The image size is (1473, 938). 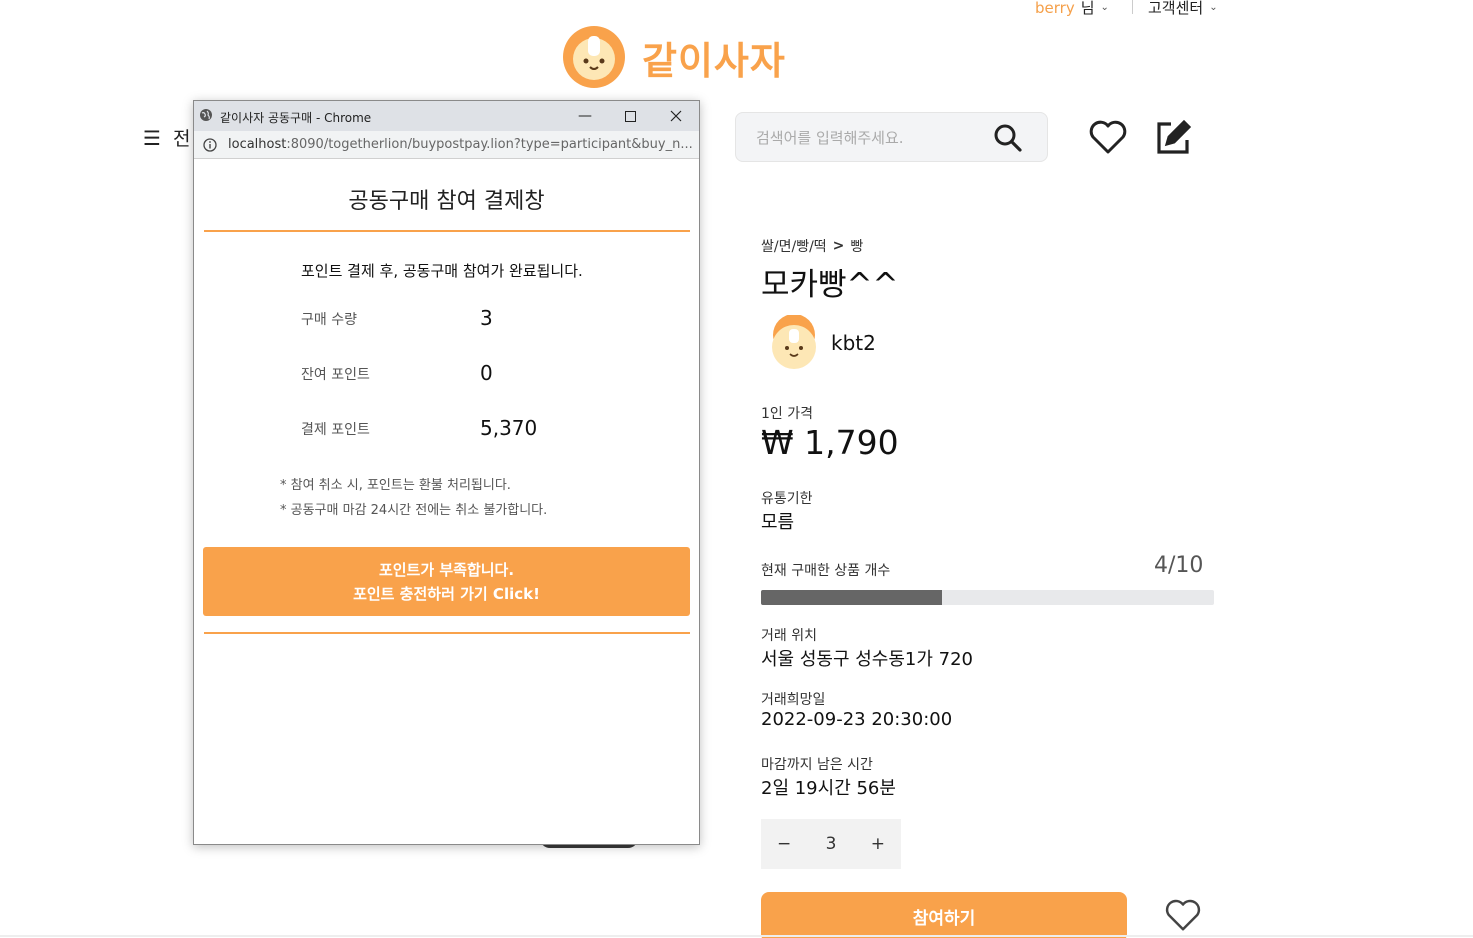 What do you see at coordinates (585, 116) in the screenshot?
I see `minimize-icon: —` at bounding box center [585, 116].